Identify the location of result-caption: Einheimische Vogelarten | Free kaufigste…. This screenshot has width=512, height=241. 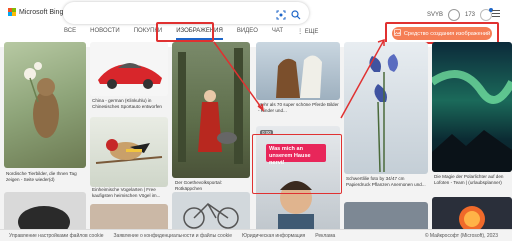
(130, 193).